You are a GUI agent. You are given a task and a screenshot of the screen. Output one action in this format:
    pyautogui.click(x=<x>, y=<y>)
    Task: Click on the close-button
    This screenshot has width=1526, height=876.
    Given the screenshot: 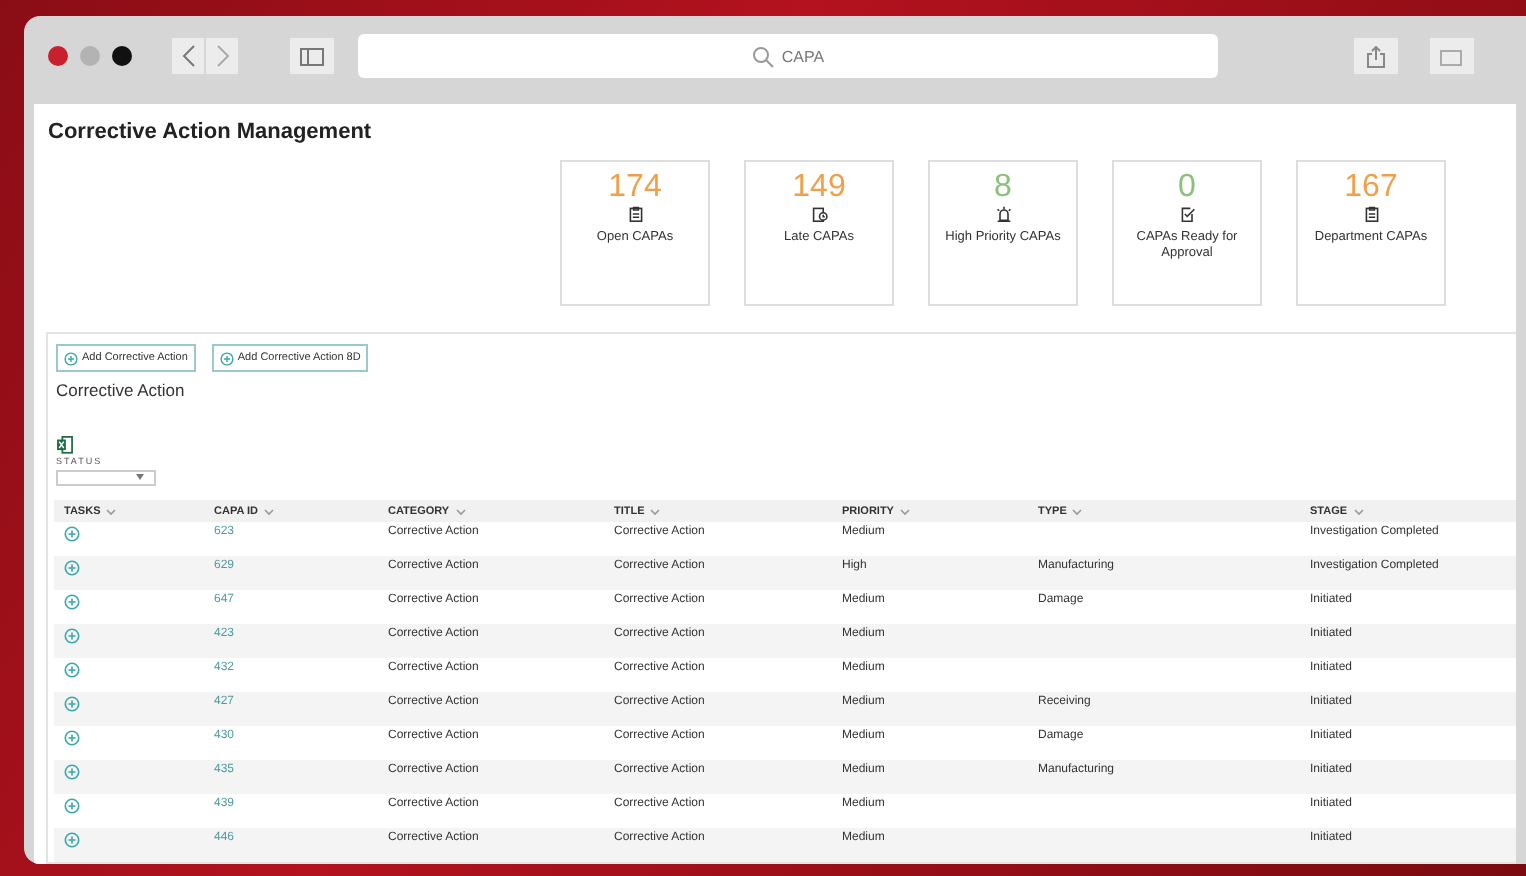 What is the action you would take?
    pyautogui.click(x=58, y=56)
    